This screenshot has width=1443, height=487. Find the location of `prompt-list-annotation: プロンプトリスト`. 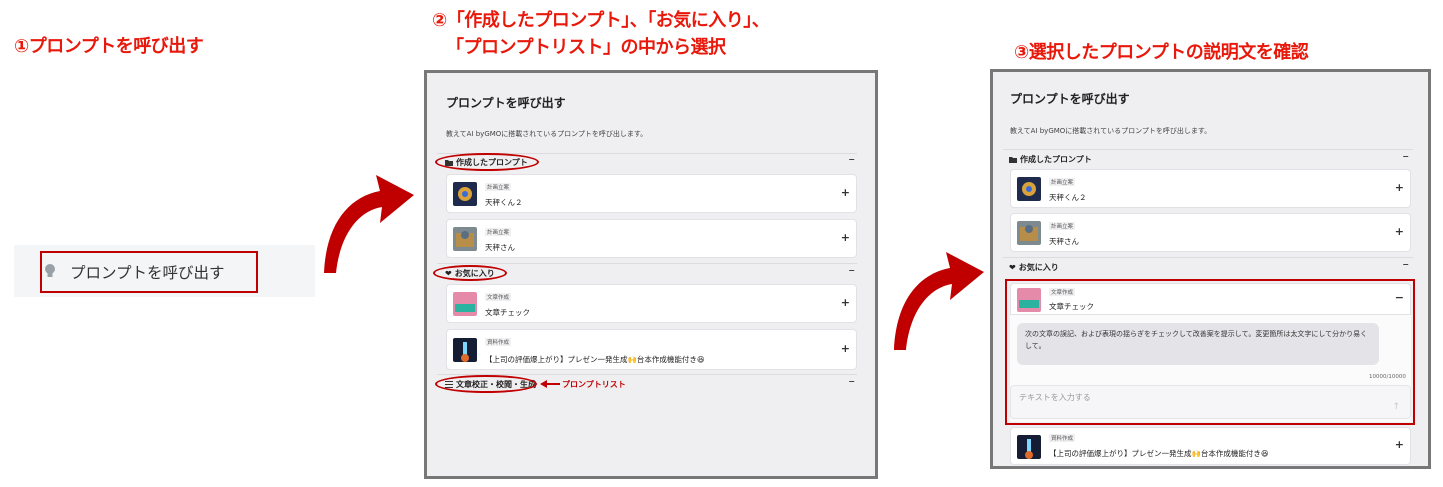

prompt-list-annotation: プロンプトリスト is located at coordinates (594, 384).